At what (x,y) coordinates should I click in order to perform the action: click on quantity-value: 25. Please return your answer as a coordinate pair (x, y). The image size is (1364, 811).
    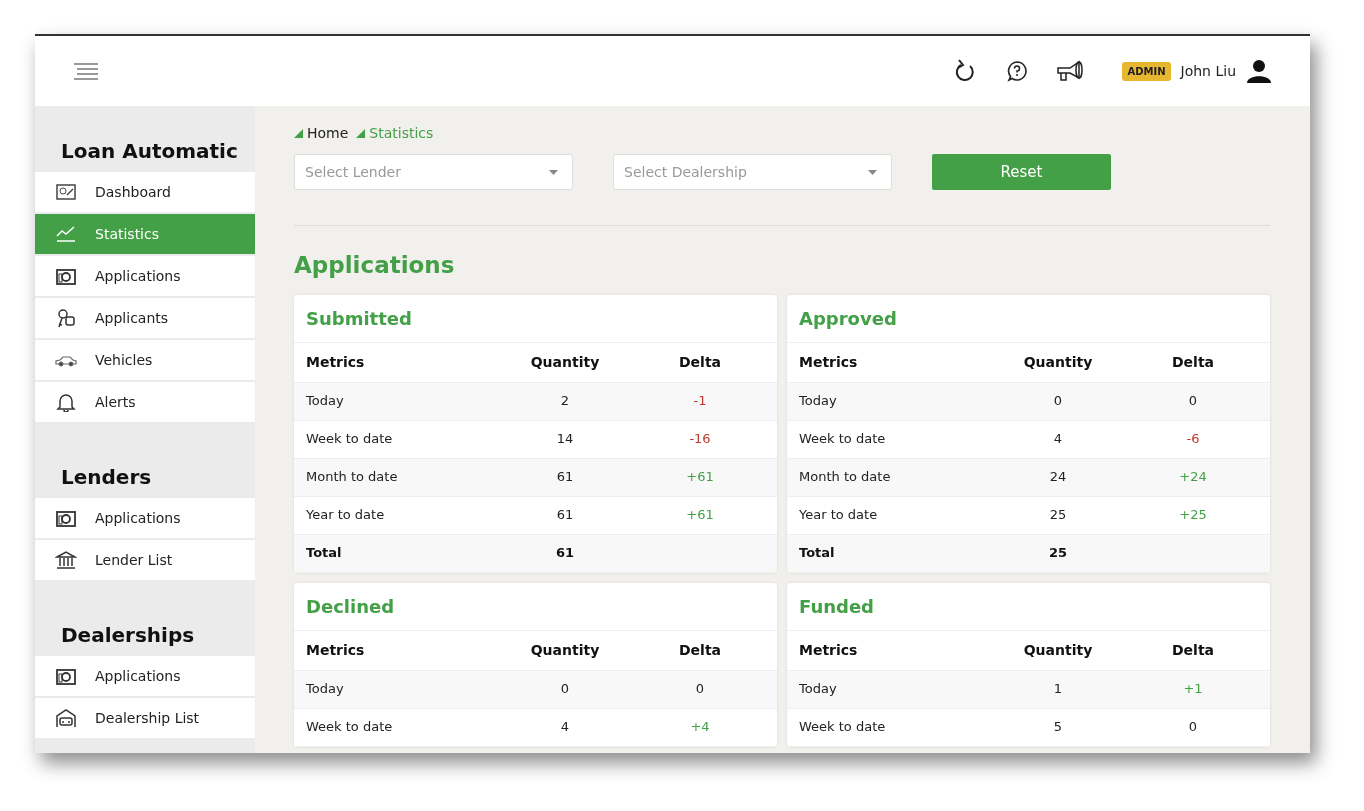
    Looking at the image, I should click on (1058, 515).